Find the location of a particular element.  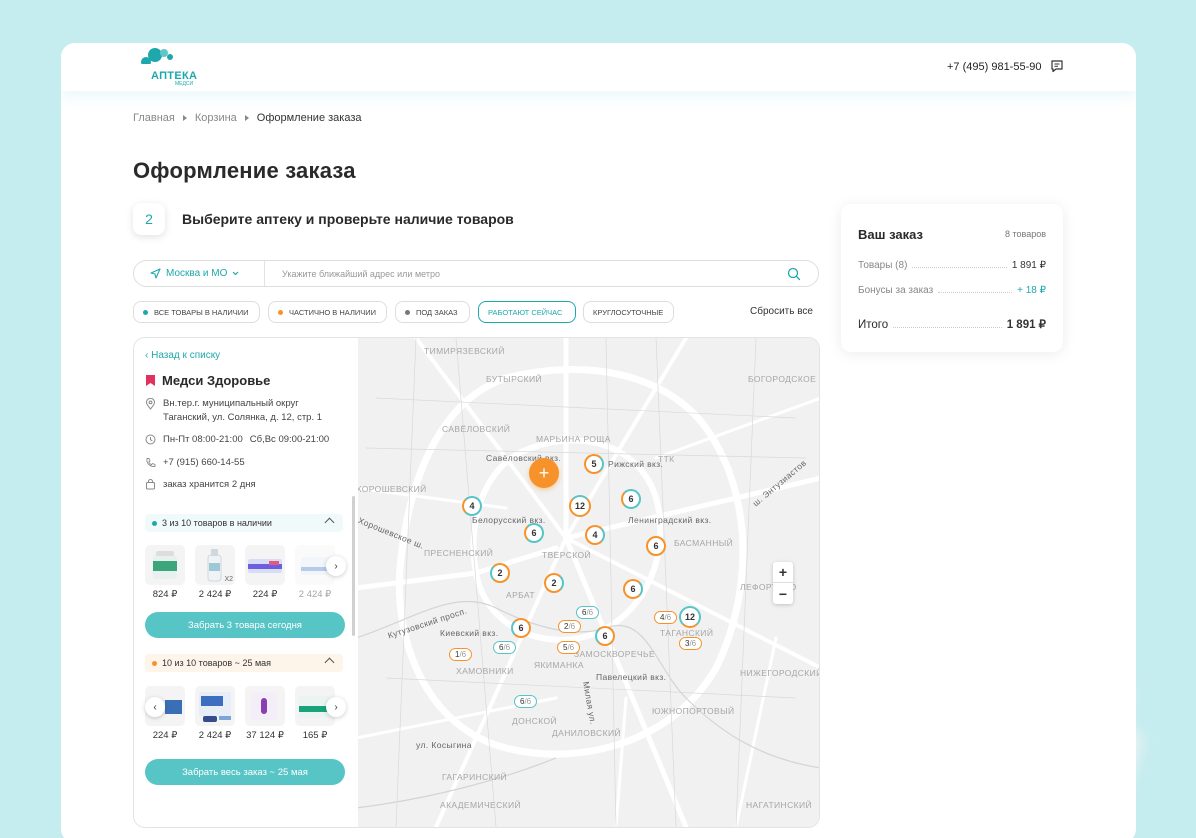

map-label: ЮЖНОПОРТОВЫЙ is located at coordinates (693, 711).